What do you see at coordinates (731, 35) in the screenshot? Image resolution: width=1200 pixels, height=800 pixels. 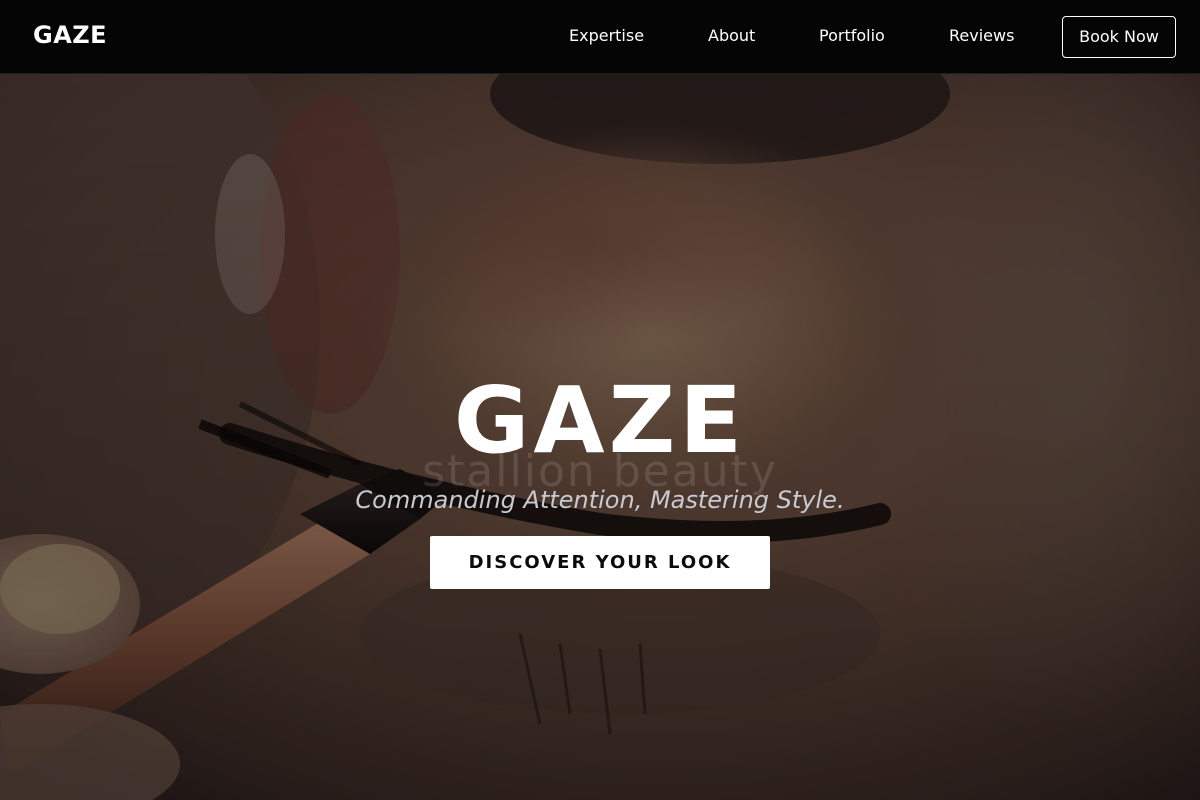 I see `nav-link-about: About` at bounding box center [731, 35].